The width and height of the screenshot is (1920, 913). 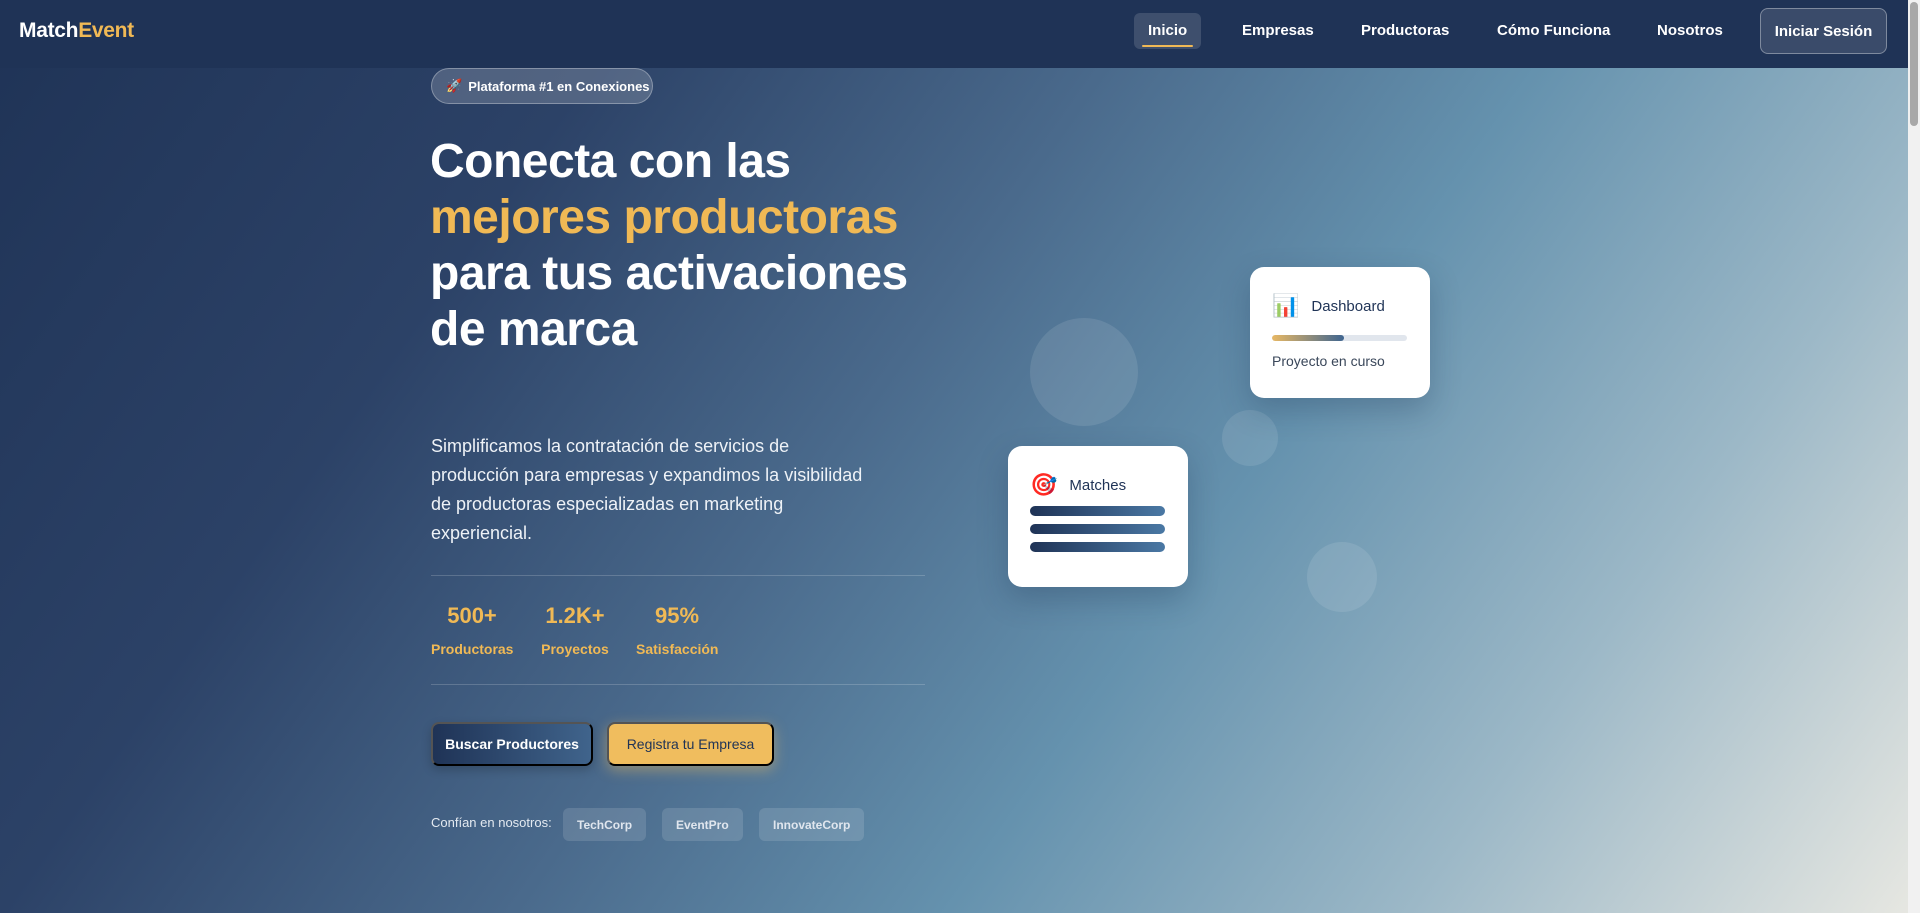 I want to click on nav-nosotros: Nosotros, so click(x=1690, y=31).